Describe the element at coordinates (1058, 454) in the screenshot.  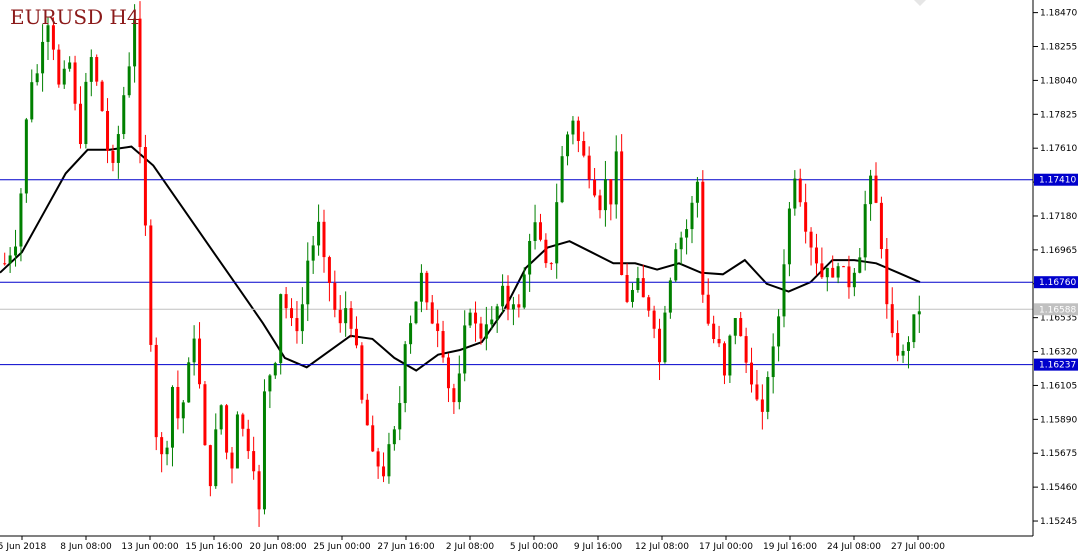
I see `price-tick-label: 1.15675` at that location.